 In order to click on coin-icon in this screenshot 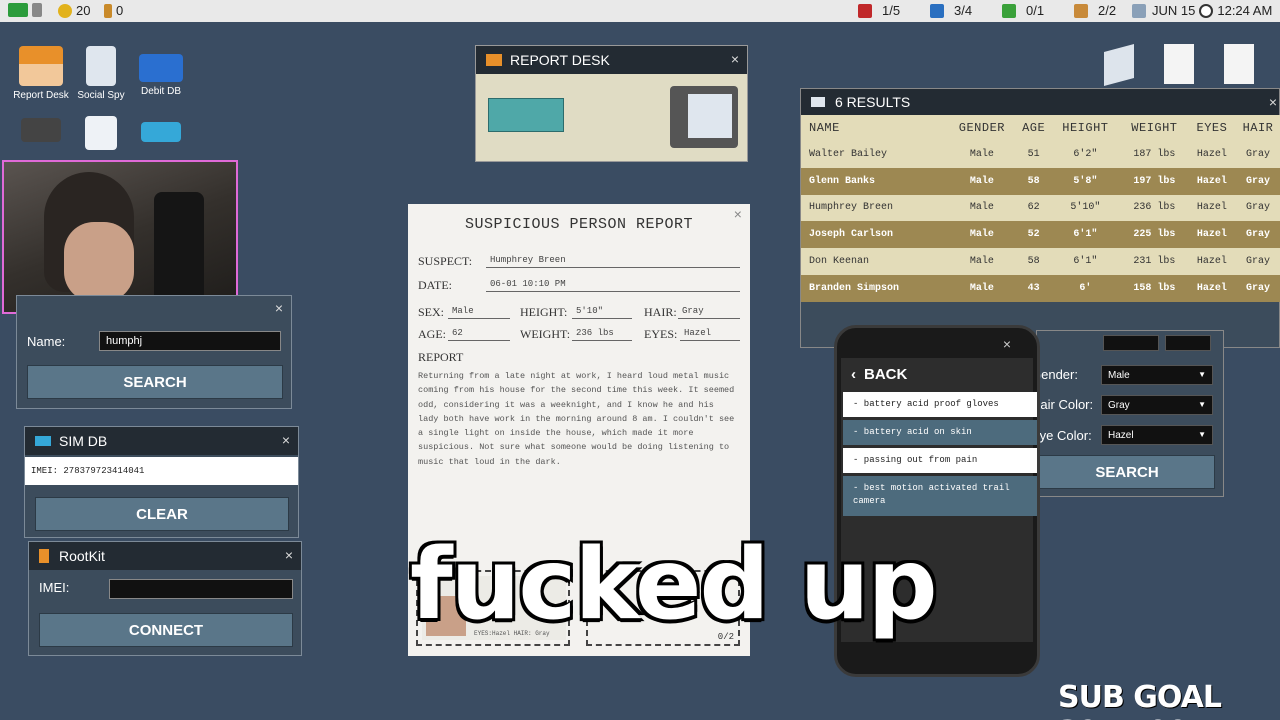, I will do `click(65, 10)`.